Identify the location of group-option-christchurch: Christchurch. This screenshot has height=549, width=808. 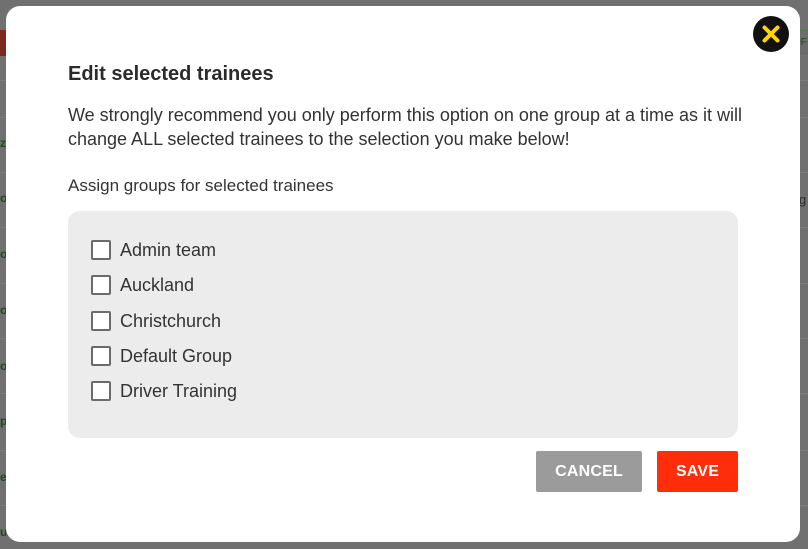
(156, 321).